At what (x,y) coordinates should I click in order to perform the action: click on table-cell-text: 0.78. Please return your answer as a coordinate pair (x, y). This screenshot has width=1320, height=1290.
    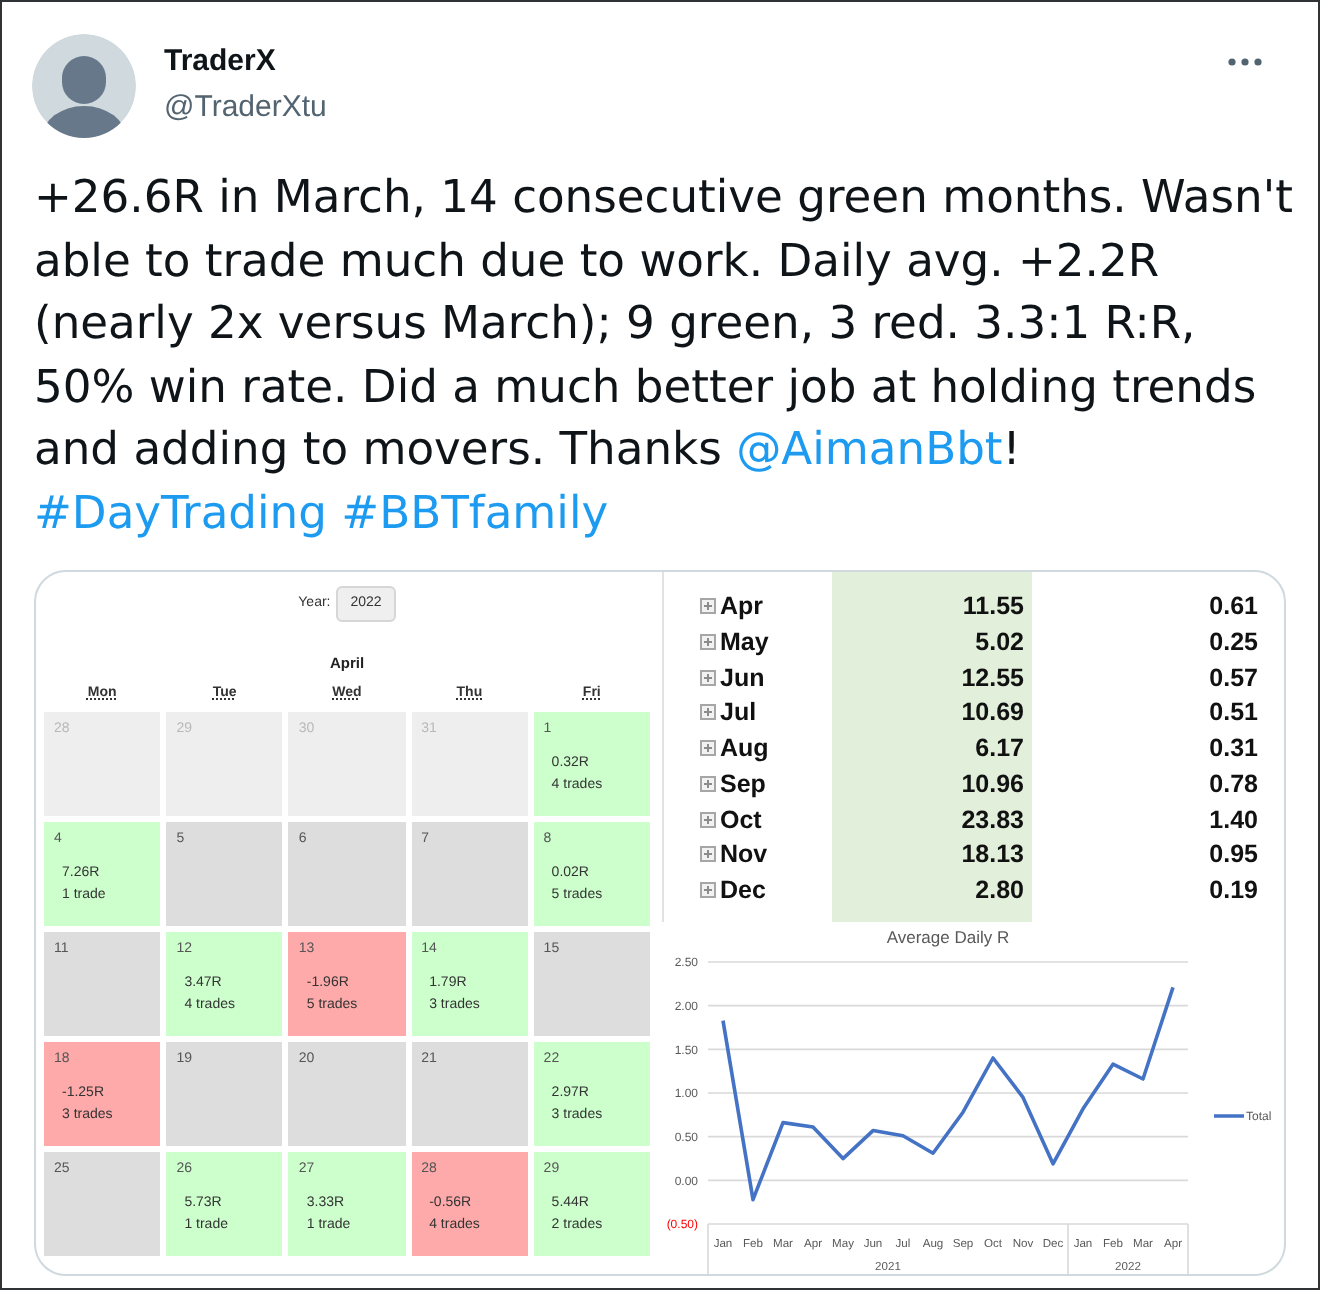
    Looking at the image, I should click on (1233, 784).